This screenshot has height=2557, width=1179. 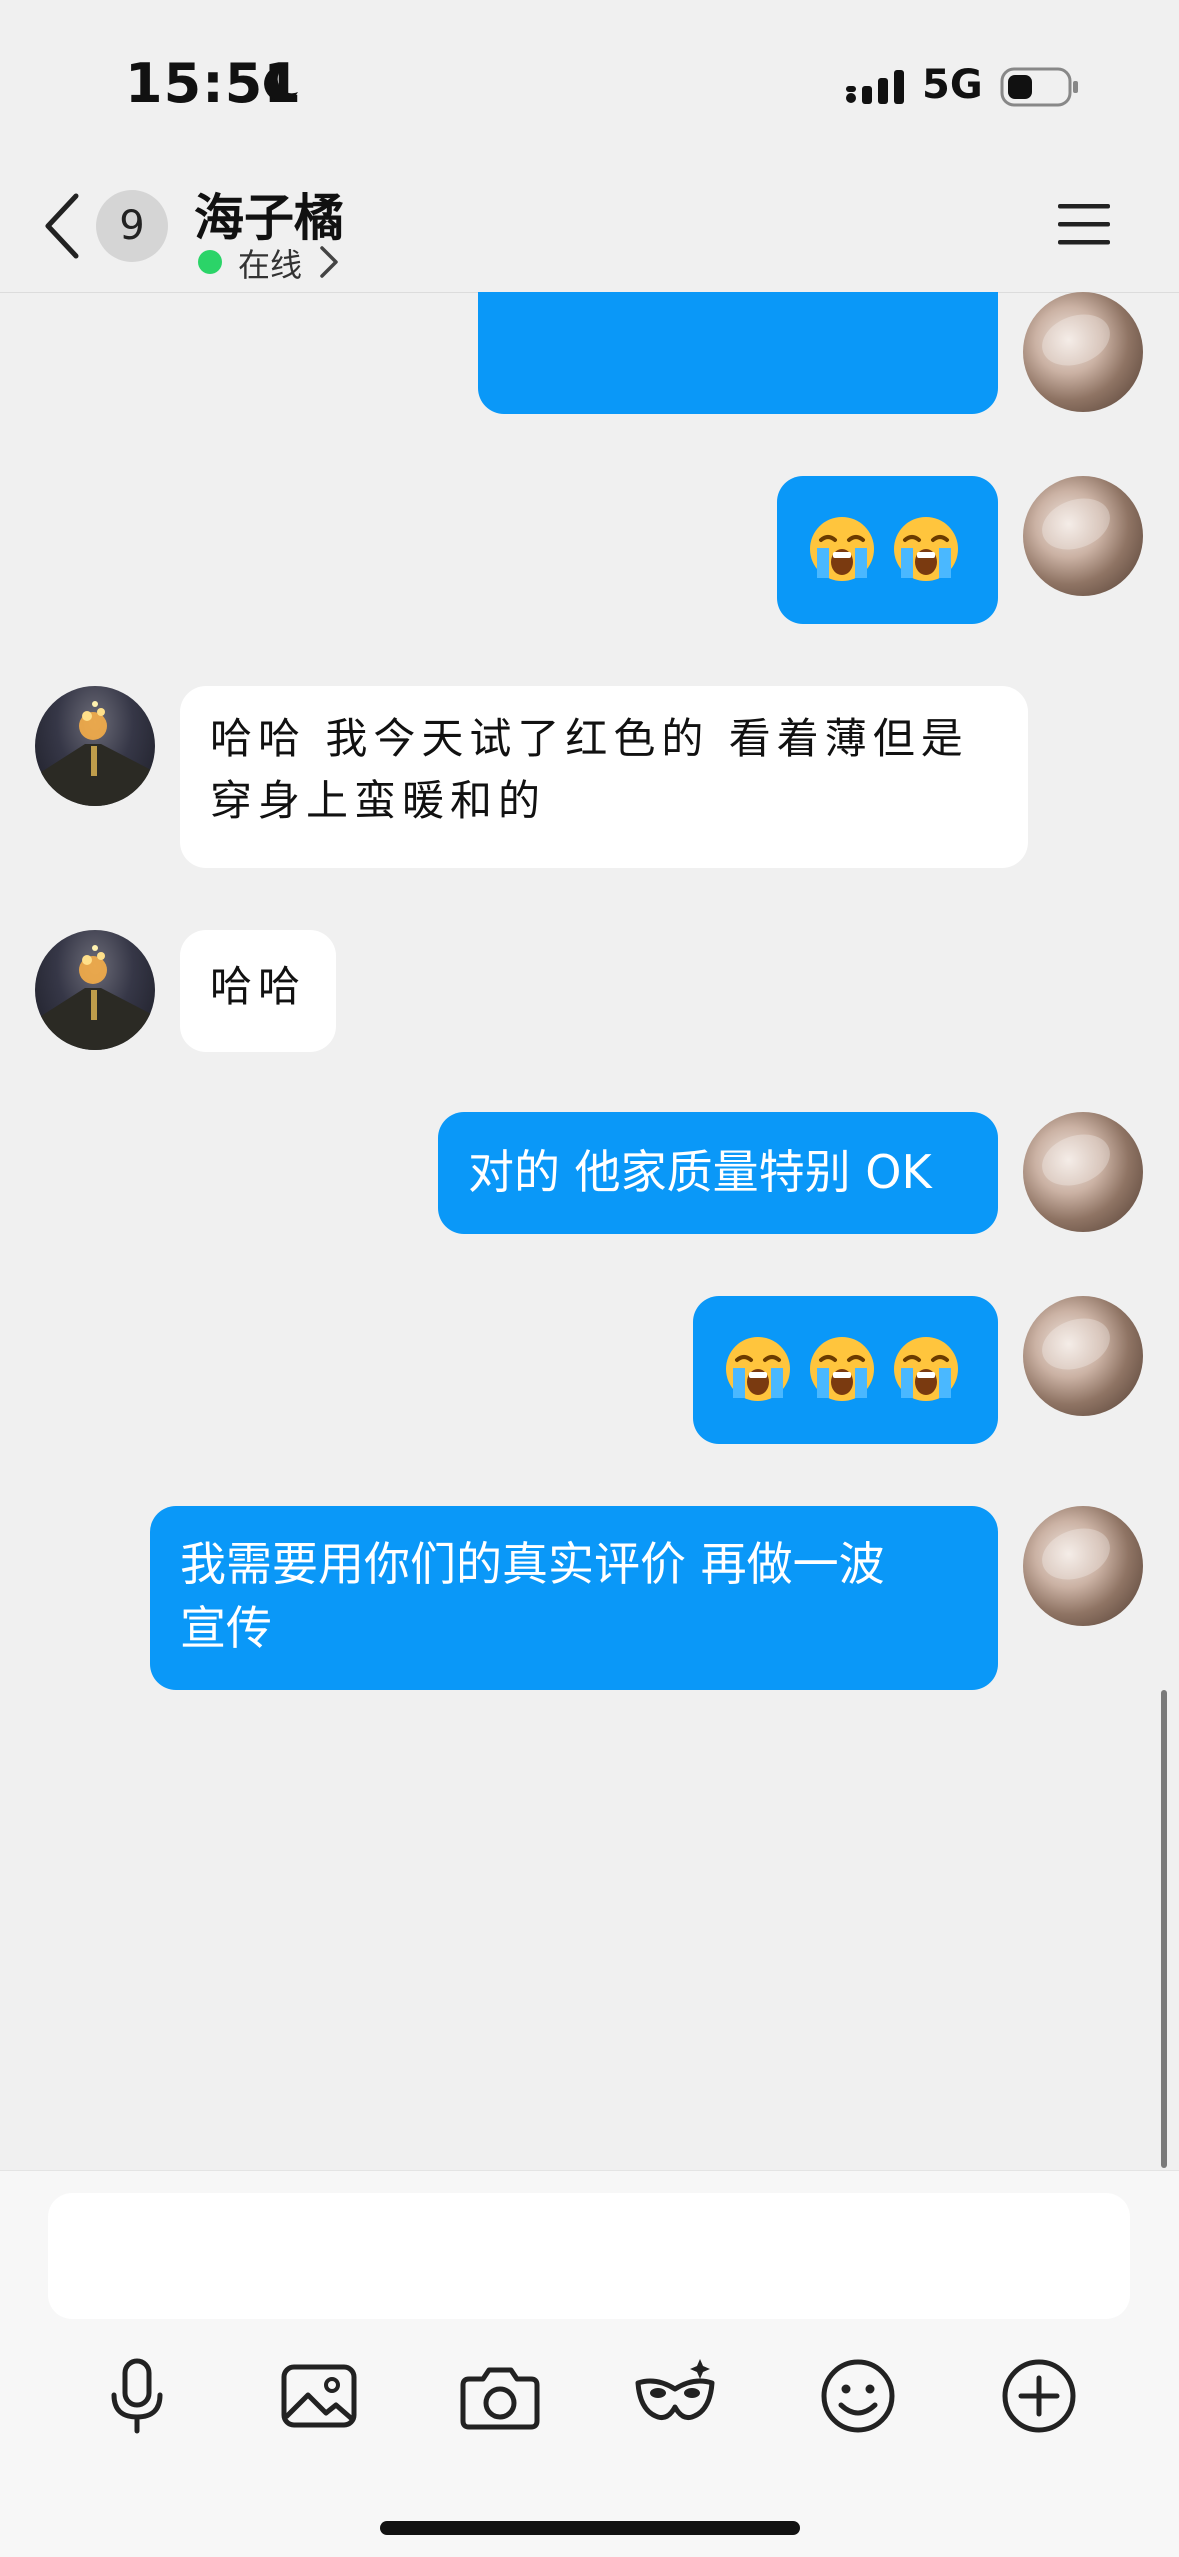 What do you see at coordinates (258, 986) in the screenshot?
I see `message-text: 哈哈` at bounding box center [258, 986].